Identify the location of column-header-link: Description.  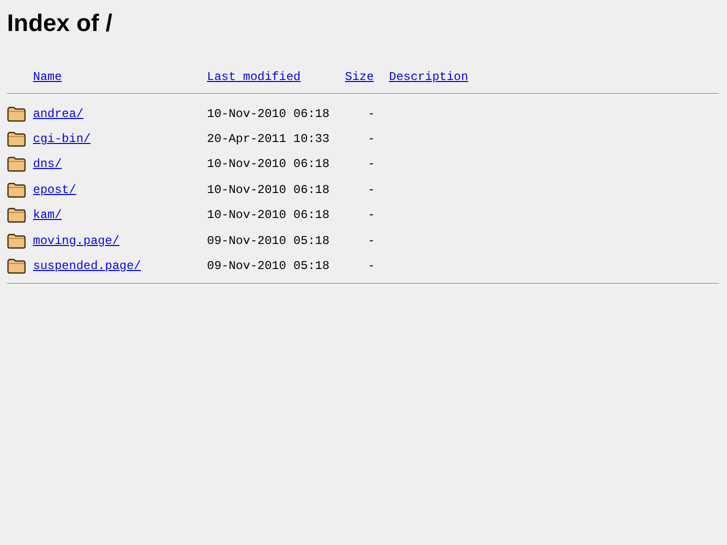
(428, 77).